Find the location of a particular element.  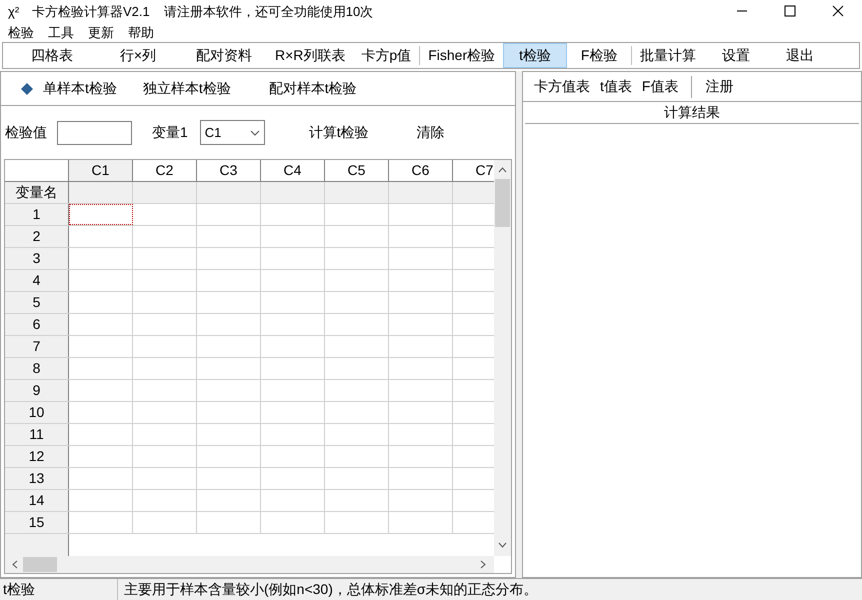

clear-button: 清除 is located at coordinates (430, 132).